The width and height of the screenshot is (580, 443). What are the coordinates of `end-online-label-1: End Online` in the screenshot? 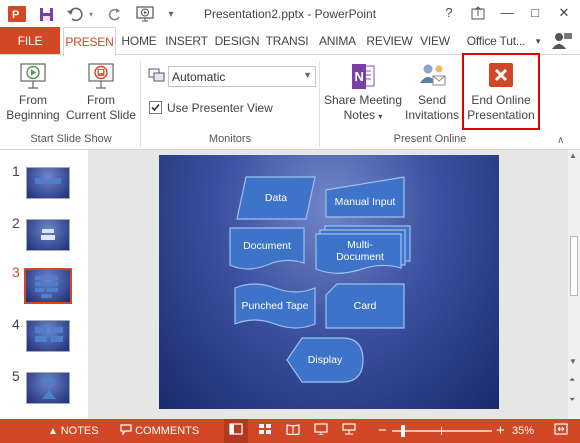 It's located at (501, 100).